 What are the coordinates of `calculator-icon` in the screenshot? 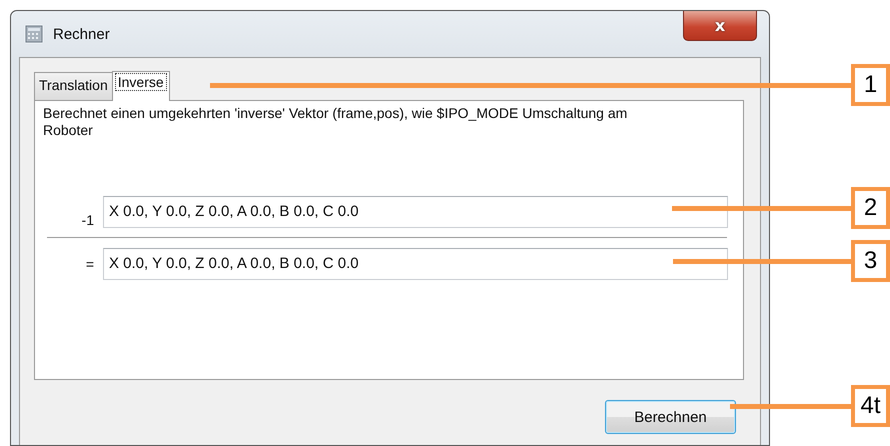 It's located at (34, 34).